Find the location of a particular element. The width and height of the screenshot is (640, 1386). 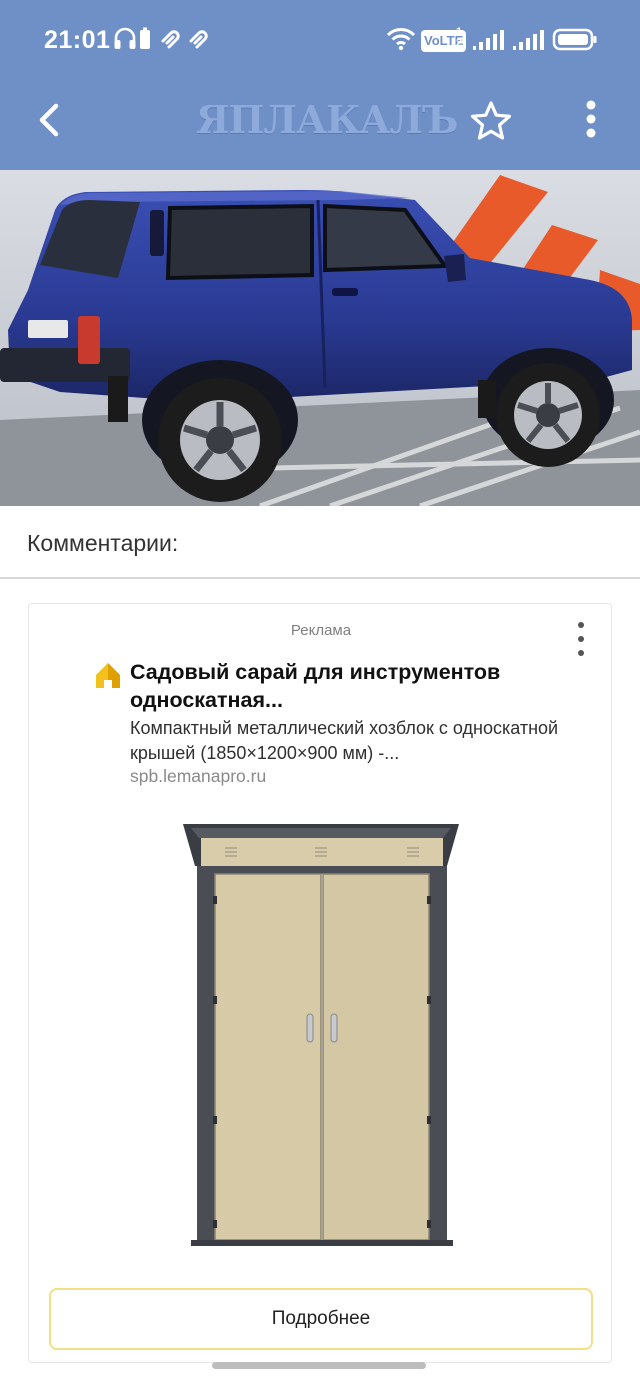

volte-sim-index: 12 is located at coordinates (459, 37).